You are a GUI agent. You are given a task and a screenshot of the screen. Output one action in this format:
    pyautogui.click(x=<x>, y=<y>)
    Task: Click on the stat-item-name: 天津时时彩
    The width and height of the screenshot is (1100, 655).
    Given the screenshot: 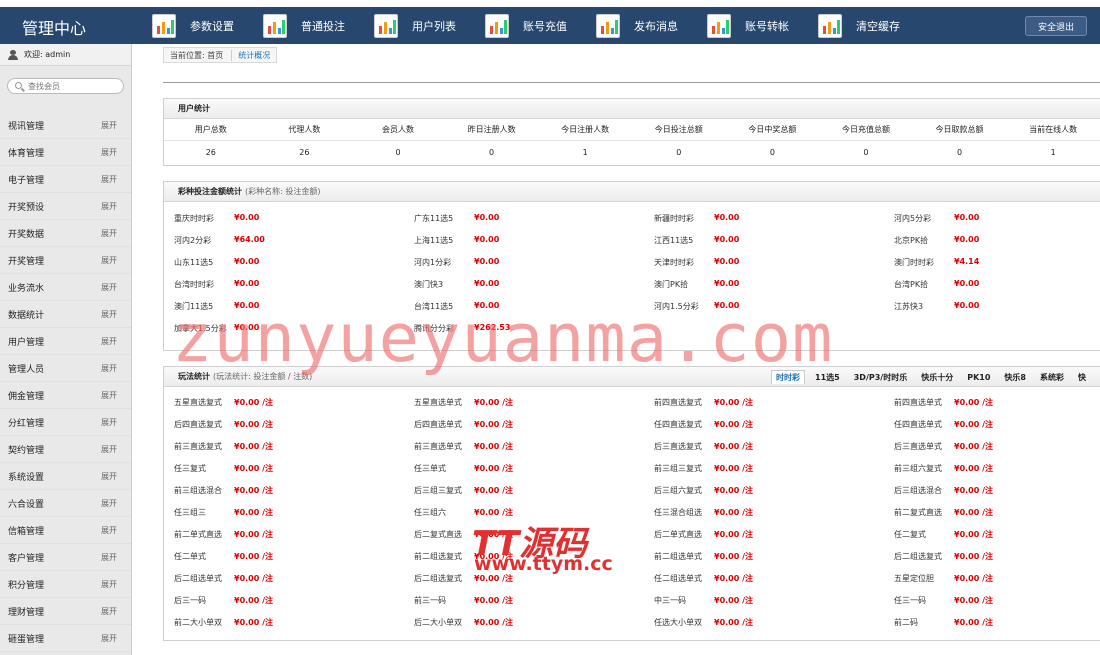 What is the action you would take?
    pyautogui.click(x=674, y=262)
    